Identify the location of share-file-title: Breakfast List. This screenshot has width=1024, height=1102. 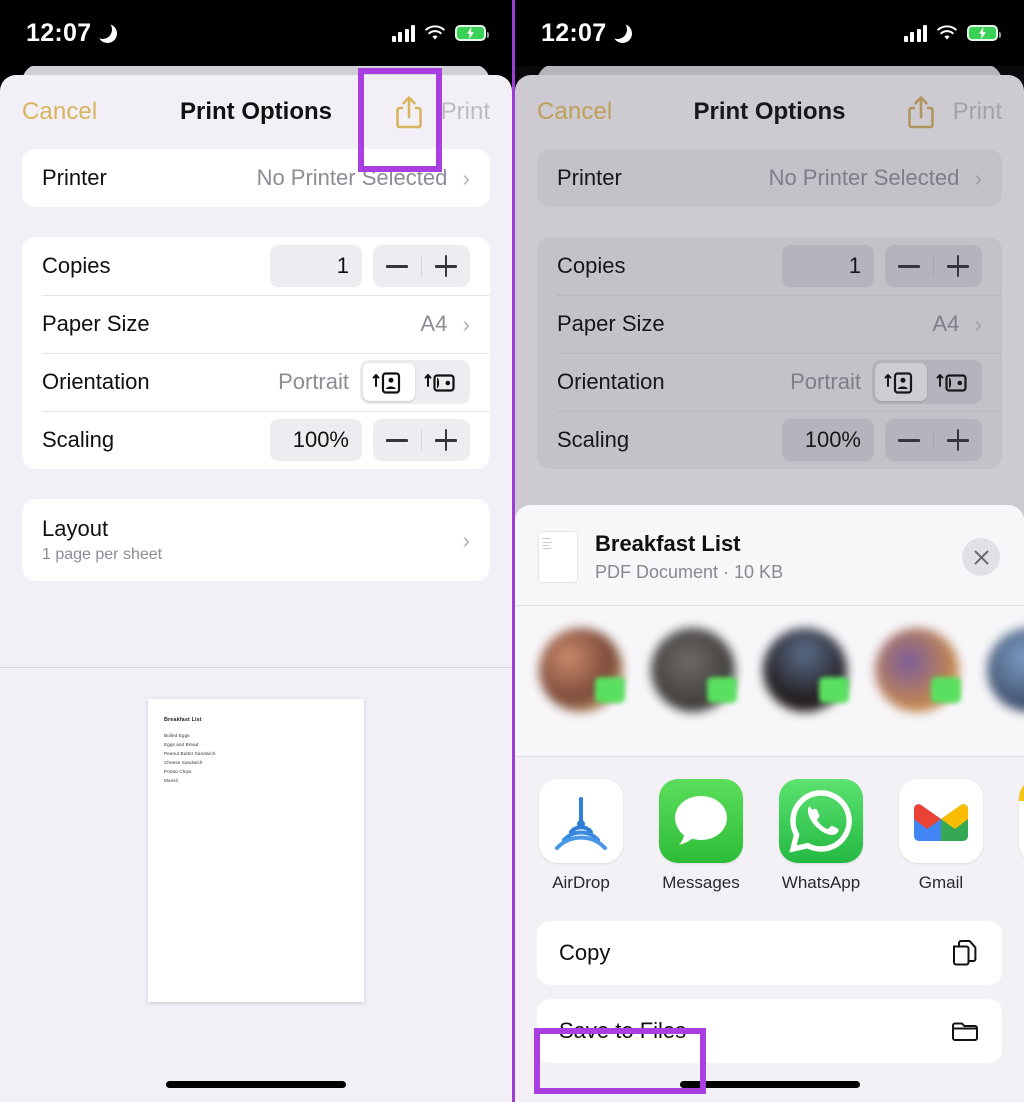
(668, 543).